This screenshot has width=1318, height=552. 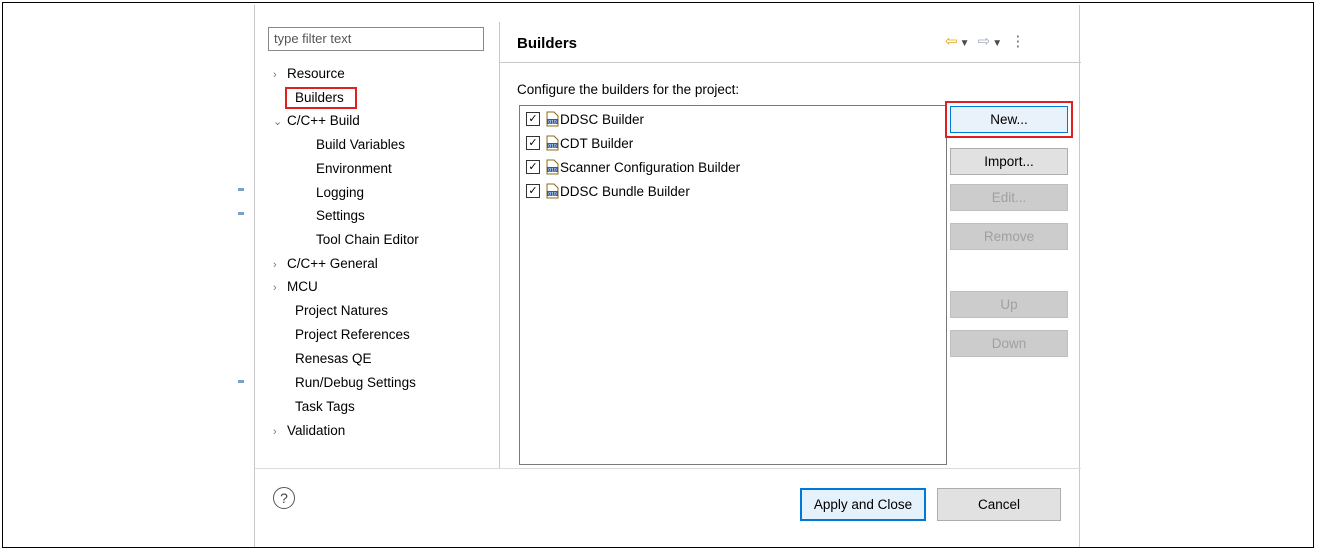 I want to click on list-item: ✓ 010 CDT Builder, so click(x=579, y=144).